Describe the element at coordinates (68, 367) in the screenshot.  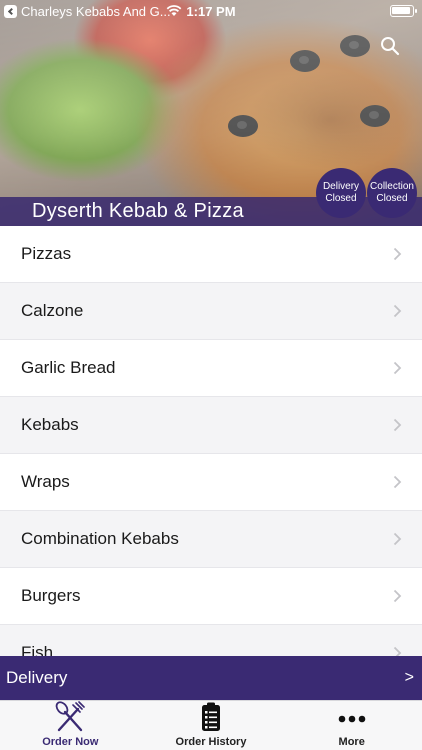
I see `menu-item-label: Garlic Bread` at that location.